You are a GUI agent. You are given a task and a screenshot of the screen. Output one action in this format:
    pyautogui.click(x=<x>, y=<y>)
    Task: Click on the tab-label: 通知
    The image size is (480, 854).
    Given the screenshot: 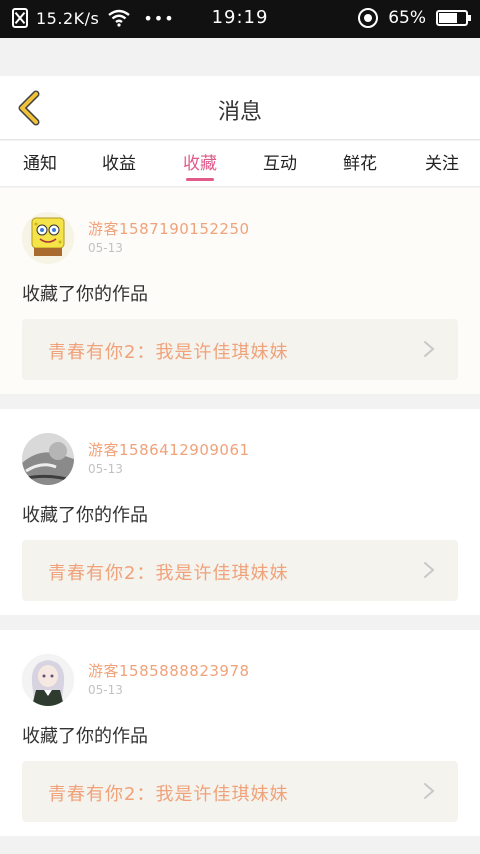 What is the action you would take?
    pyautogui.click(x=40, y=164)
    